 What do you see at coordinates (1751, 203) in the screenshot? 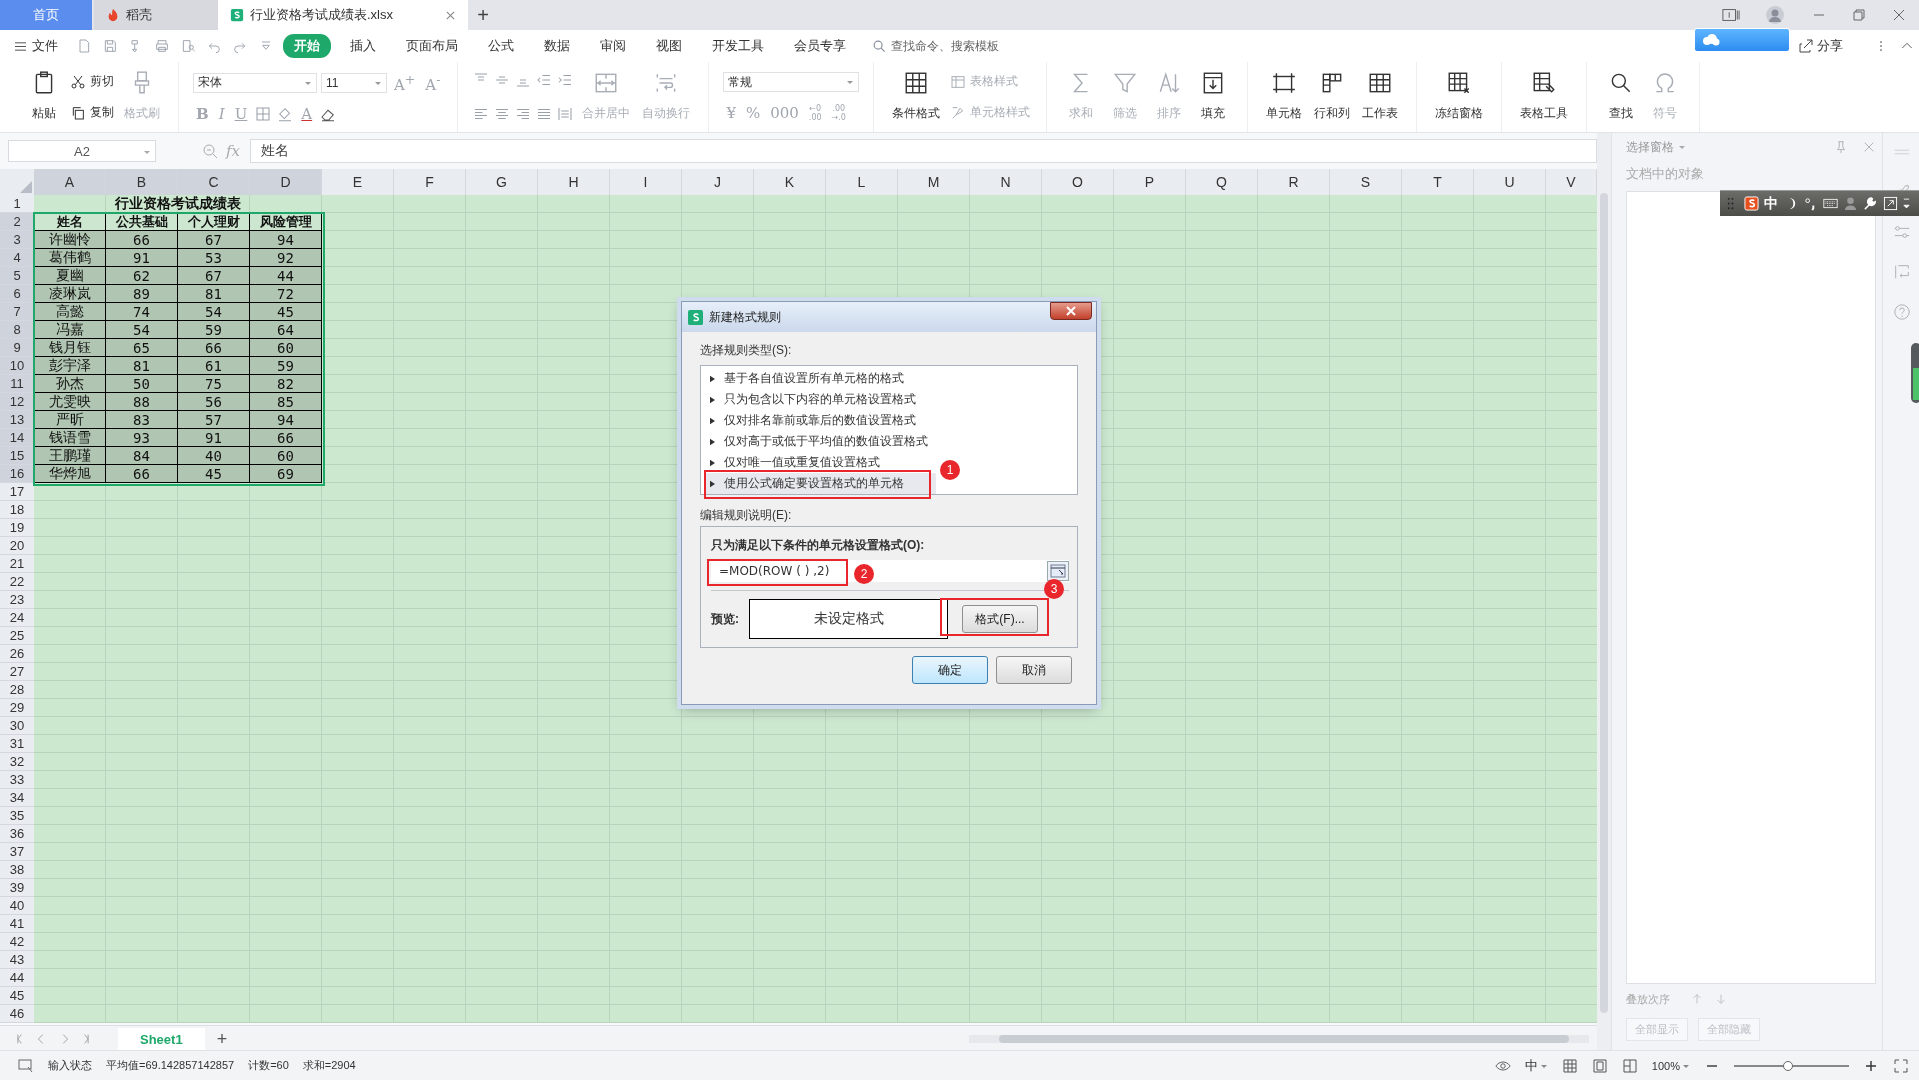
I see `input-logo-icon` at bounding box center [1751, 203].